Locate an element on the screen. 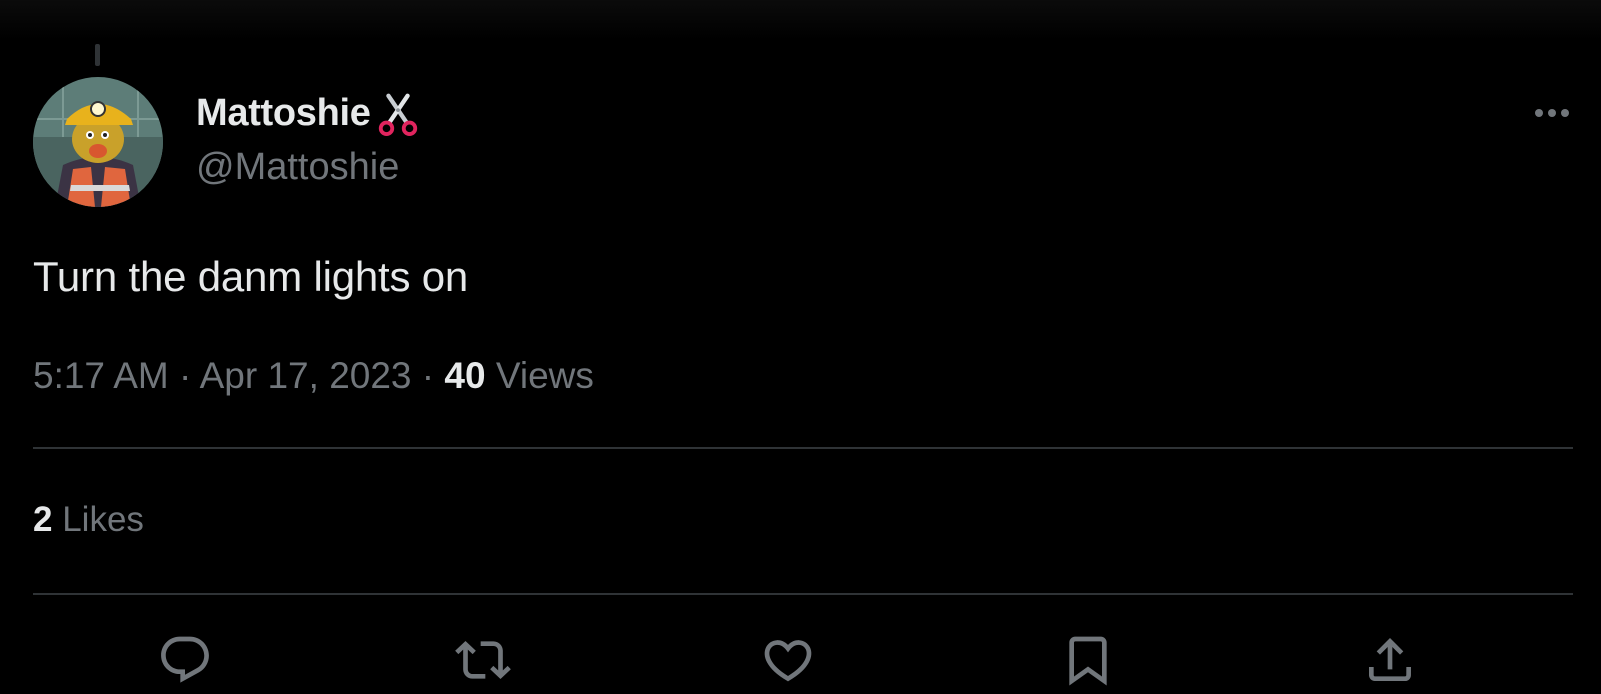 The height and width of the screenshot is (694, 1601). reply-button is located at coordinates (185, 660).